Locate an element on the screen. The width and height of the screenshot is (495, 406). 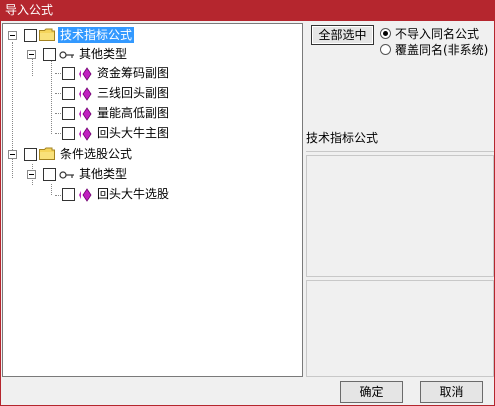
radio-label: 不导入同名公式 is located at coordinates (437, 34).